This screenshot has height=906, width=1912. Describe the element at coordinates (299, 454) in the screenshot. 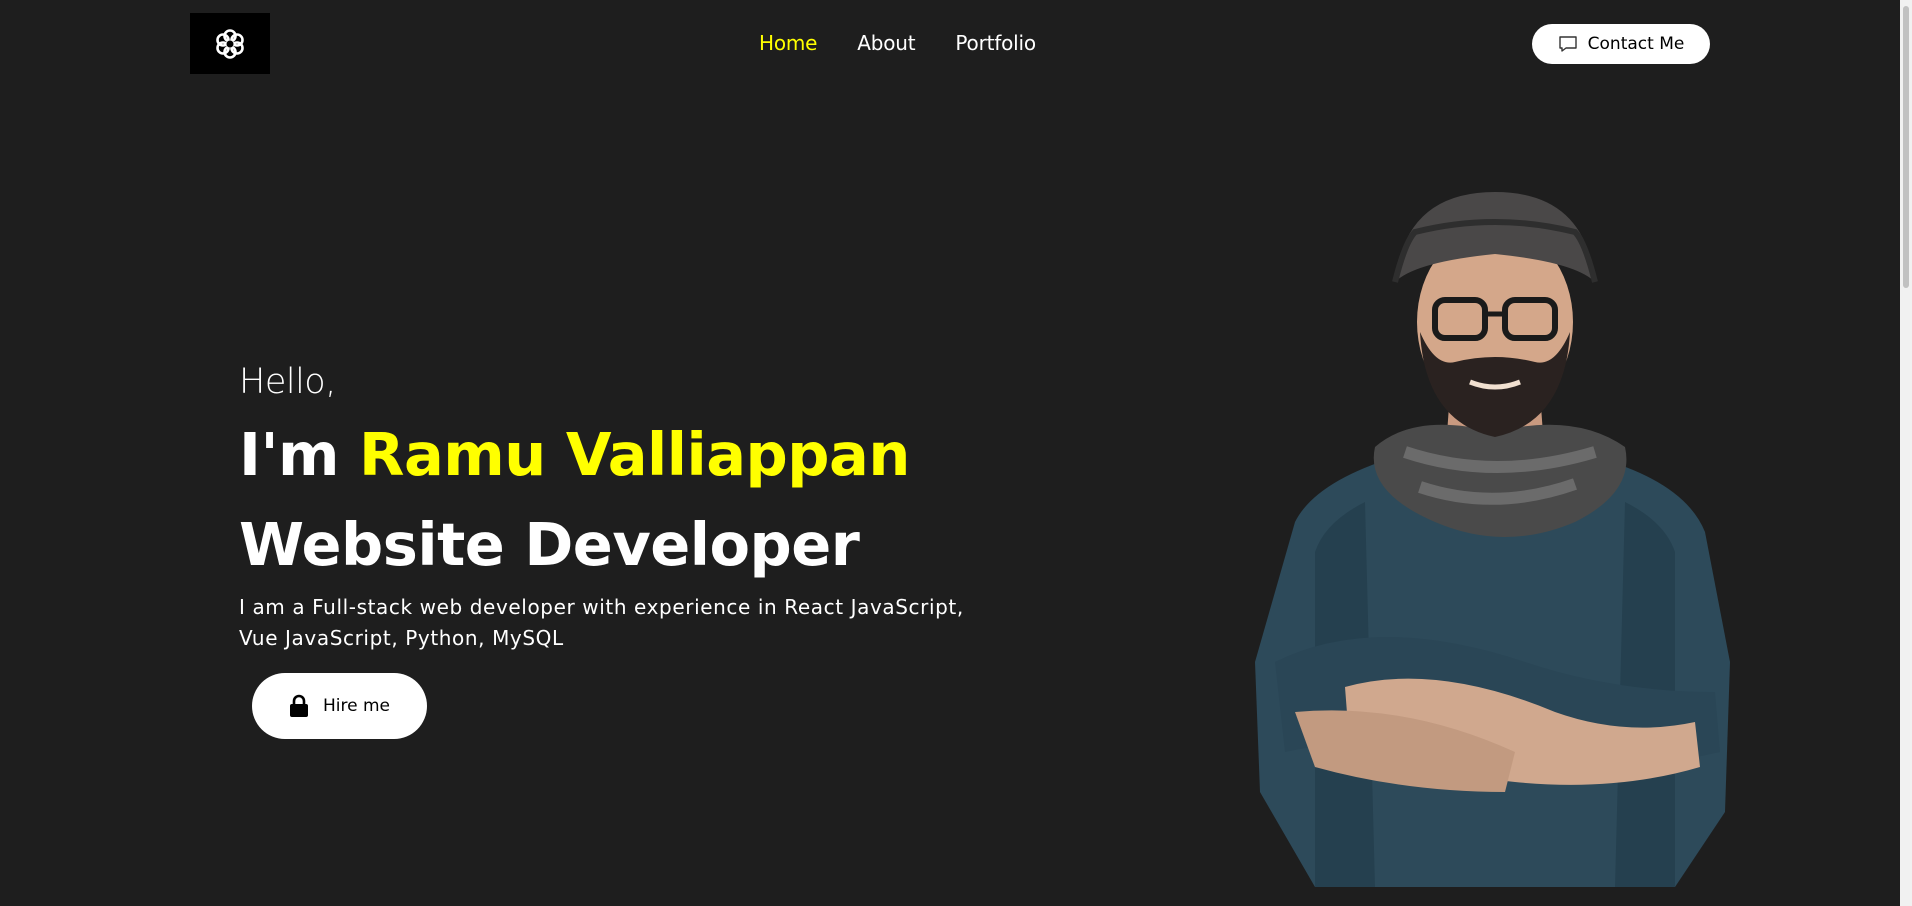

I see `intro-prefix: I'm` at that location.